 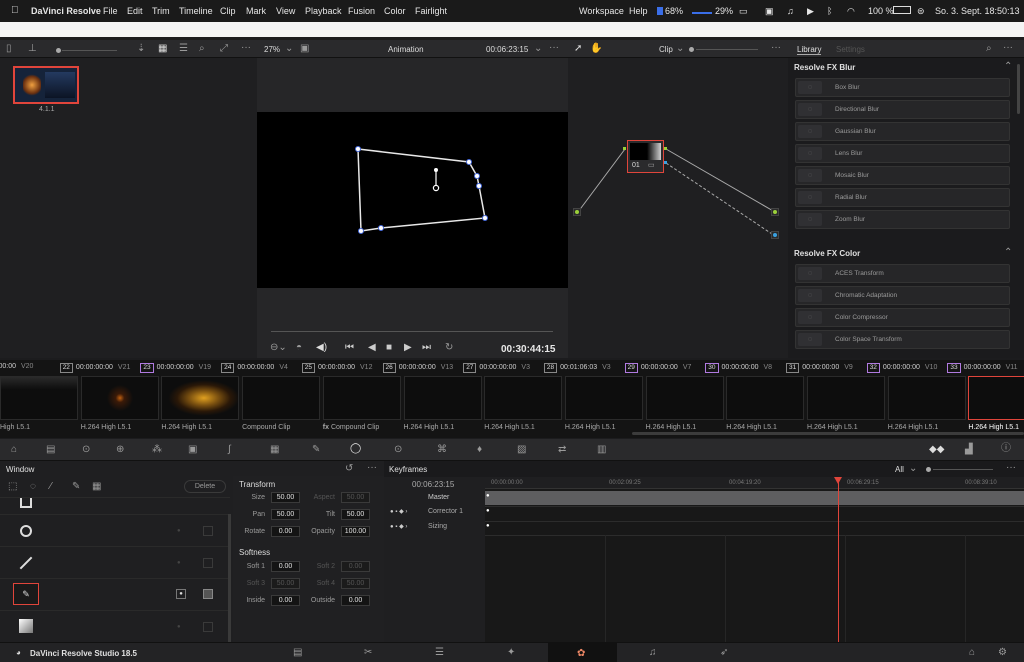 I want to click on fx-item: ◌ ACES Transform, so click(x=902, y=273).